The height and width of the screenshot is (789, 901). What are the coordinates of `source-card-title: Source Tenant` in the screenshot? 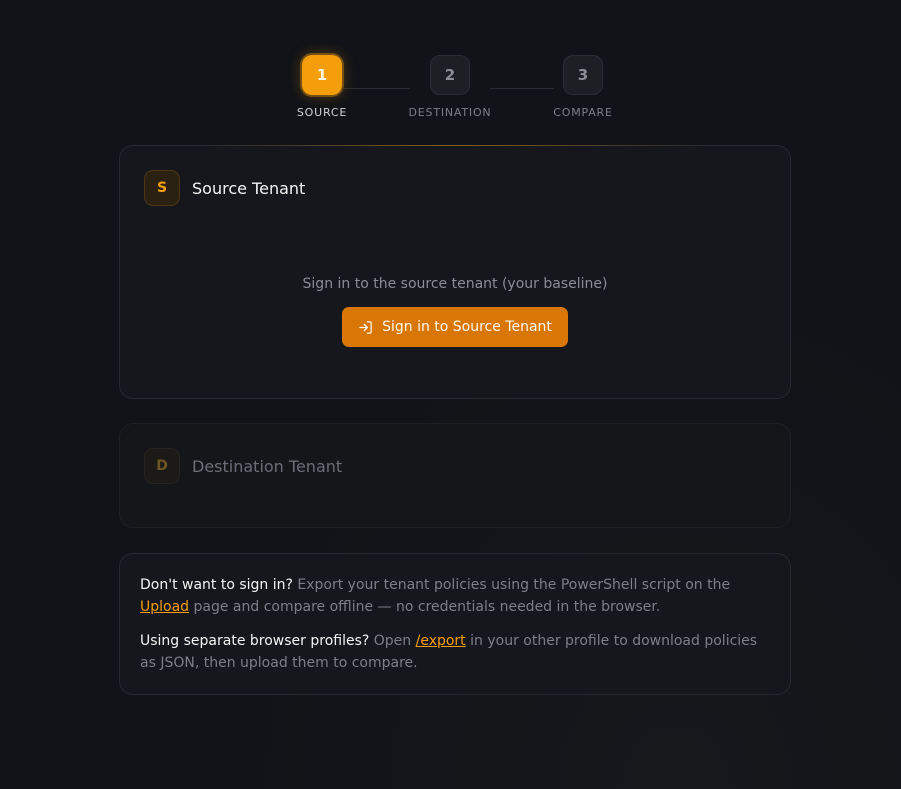 It's located at (249, 188).